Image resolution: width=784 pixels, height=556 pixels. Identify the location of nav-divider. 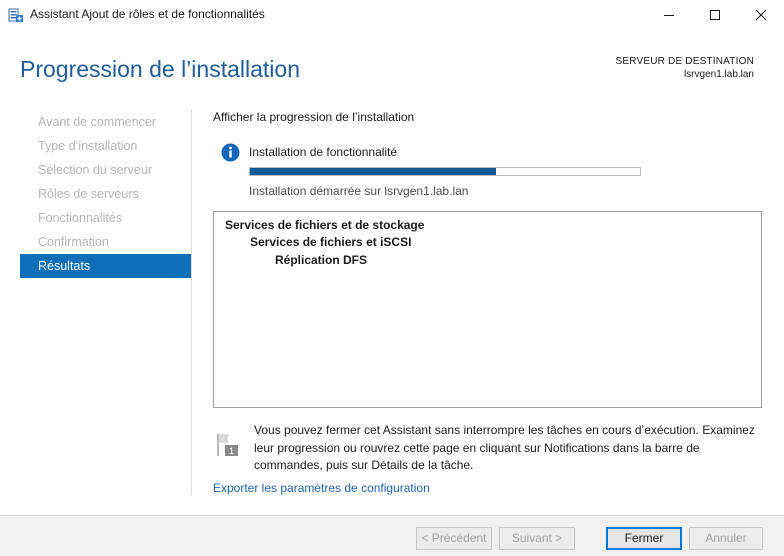
(191, 302).